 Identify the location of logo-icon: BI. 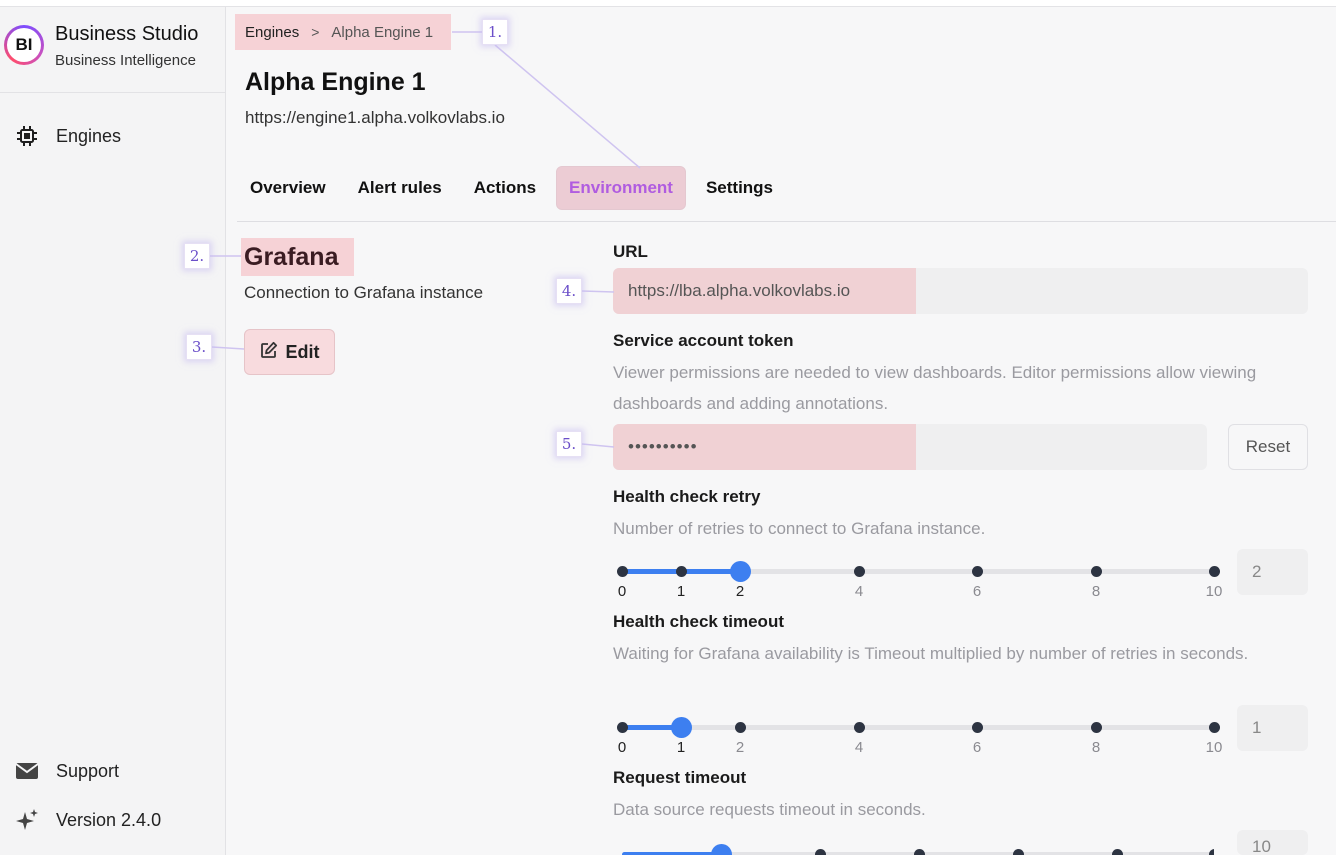
(24, 45).